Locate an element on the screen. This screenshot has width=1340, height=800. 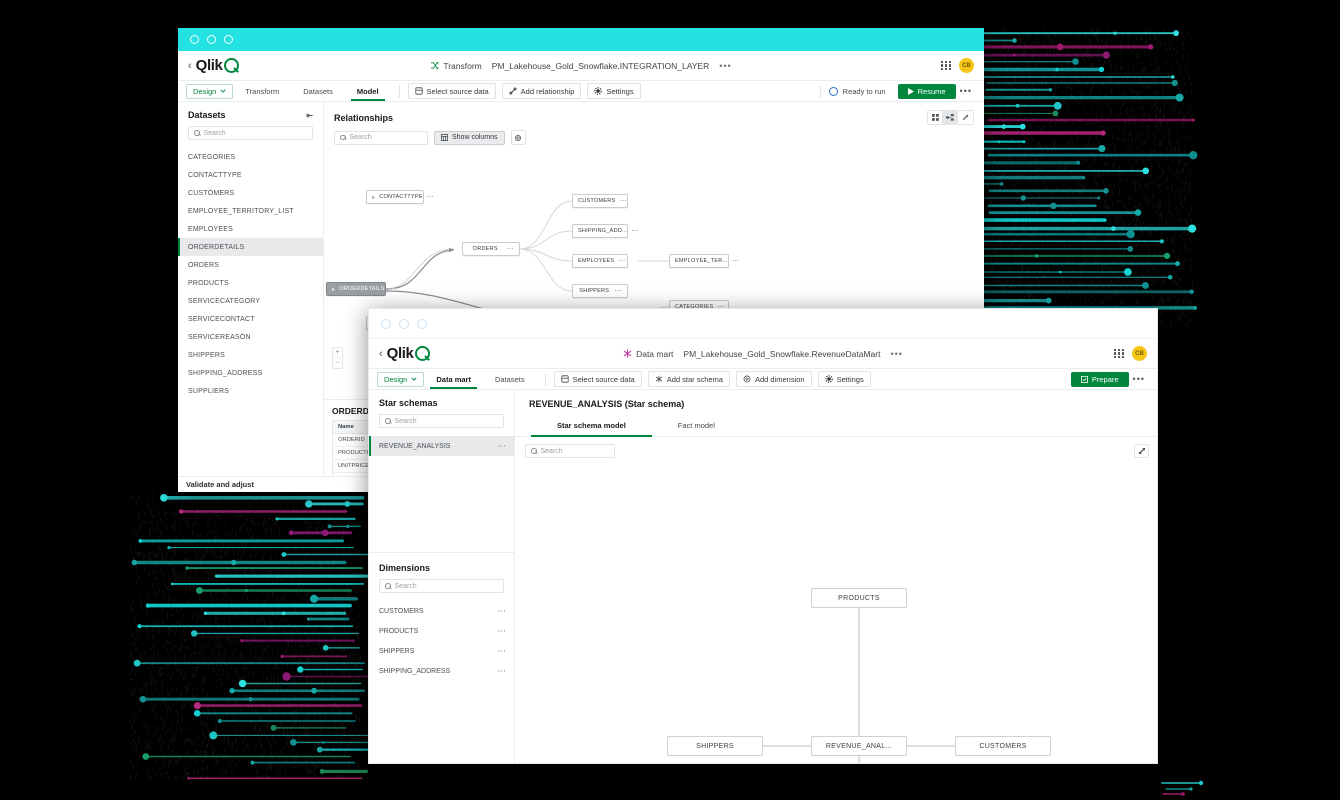
window2-maximize-button is located at coordinates (422, 323).